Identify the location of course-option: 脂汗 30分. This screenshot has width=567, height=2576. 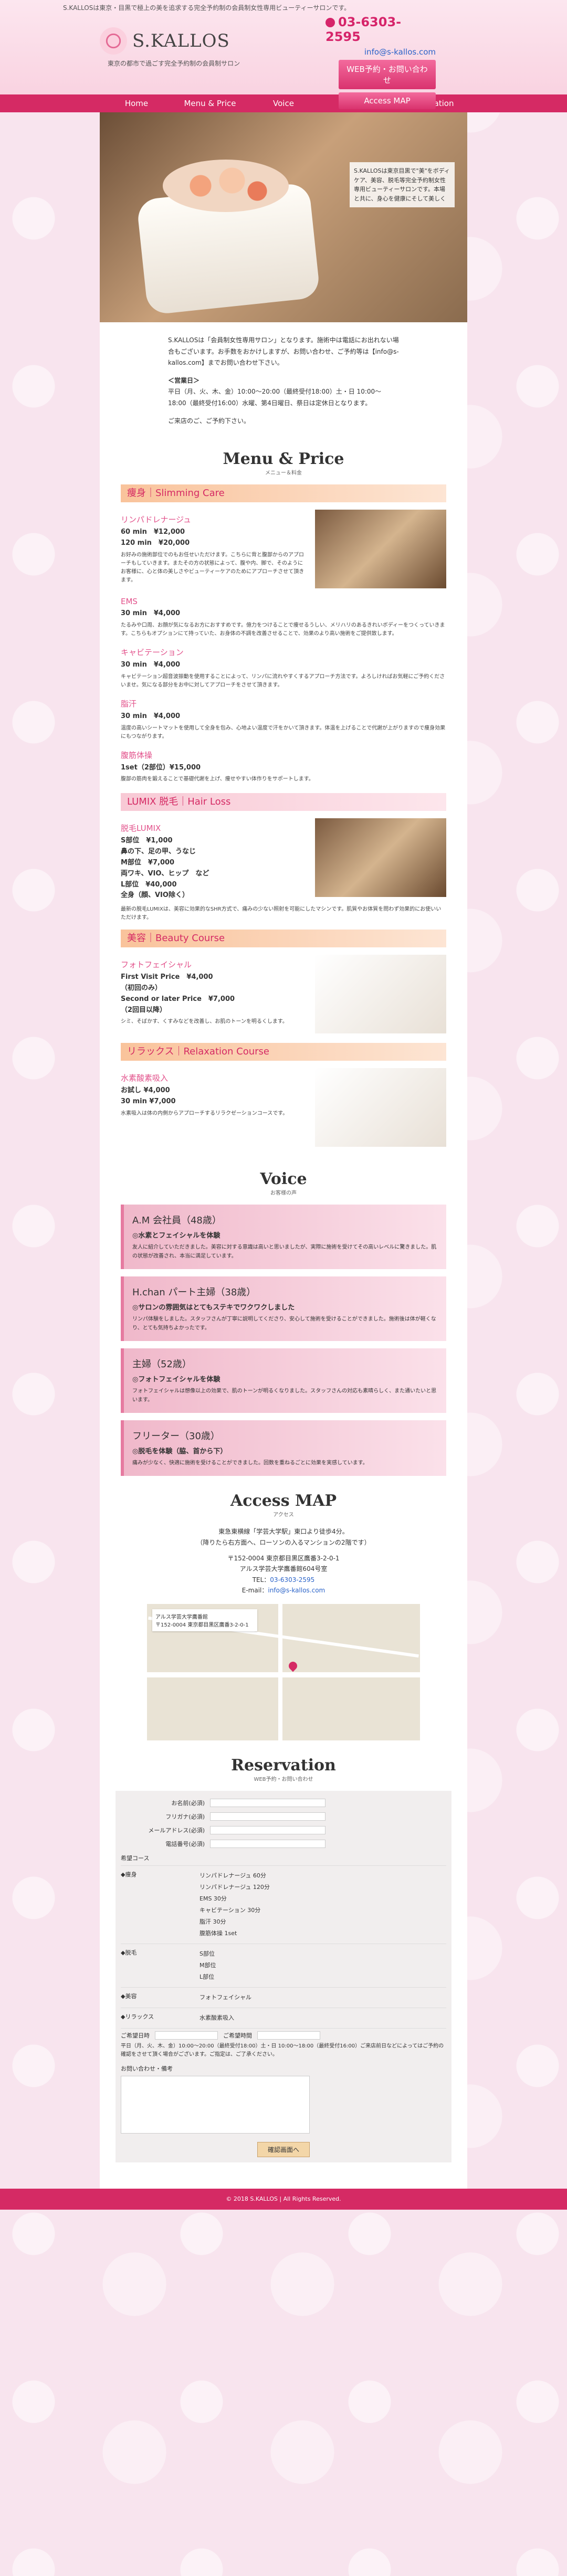
(323, 1922).